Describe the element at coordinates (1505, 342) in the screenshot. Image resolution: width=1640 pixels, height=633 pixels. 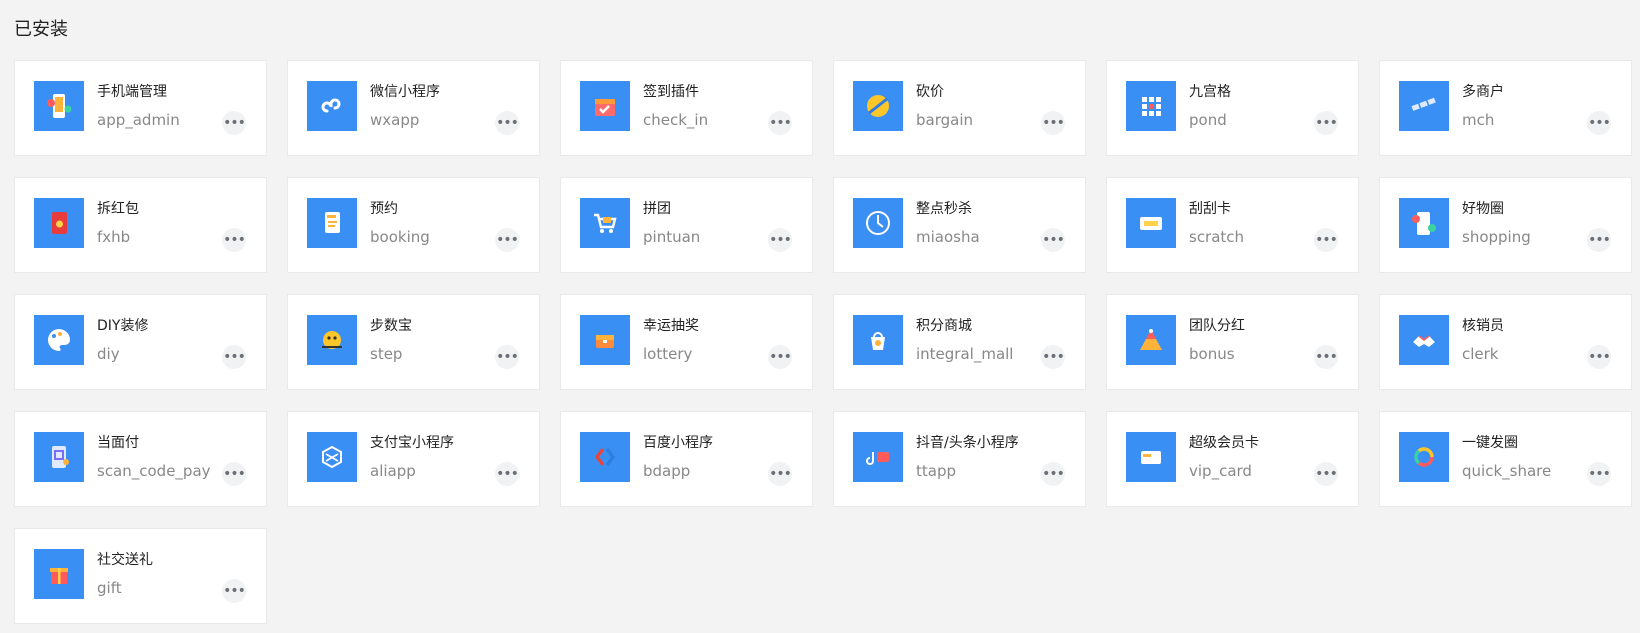
I see `plugin-card-clerk: 核销员 clerk •••` at that location.